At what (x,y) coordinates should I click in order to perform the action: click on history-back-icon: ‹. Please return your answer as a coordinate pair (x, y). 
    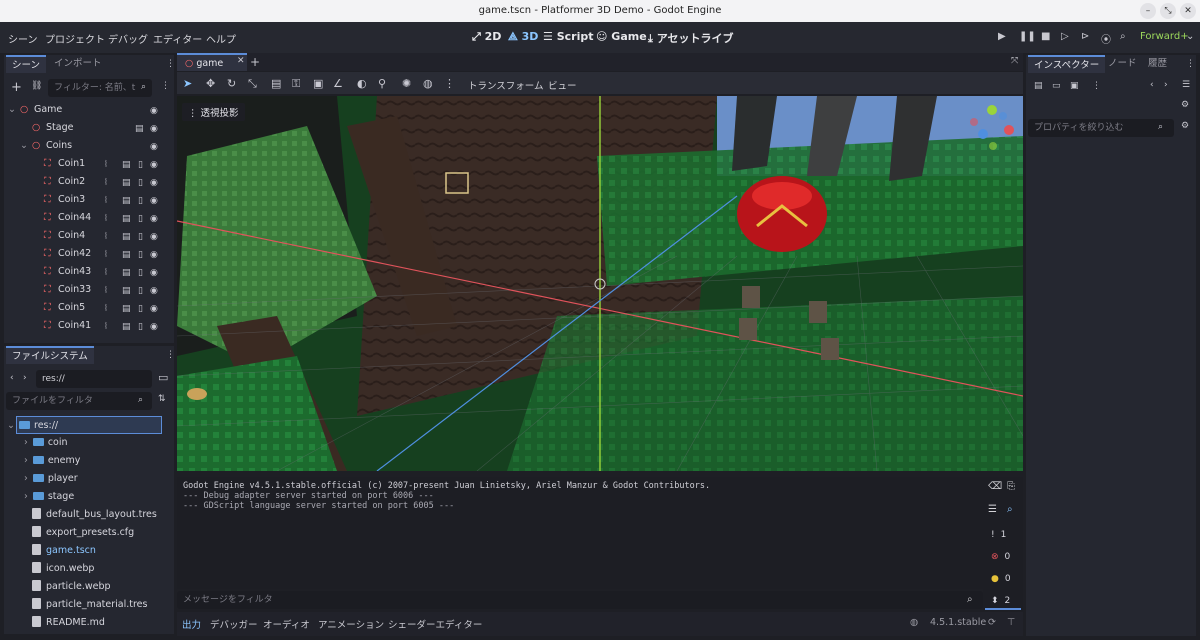
    Looking at the image, I should click on (1152, 85).